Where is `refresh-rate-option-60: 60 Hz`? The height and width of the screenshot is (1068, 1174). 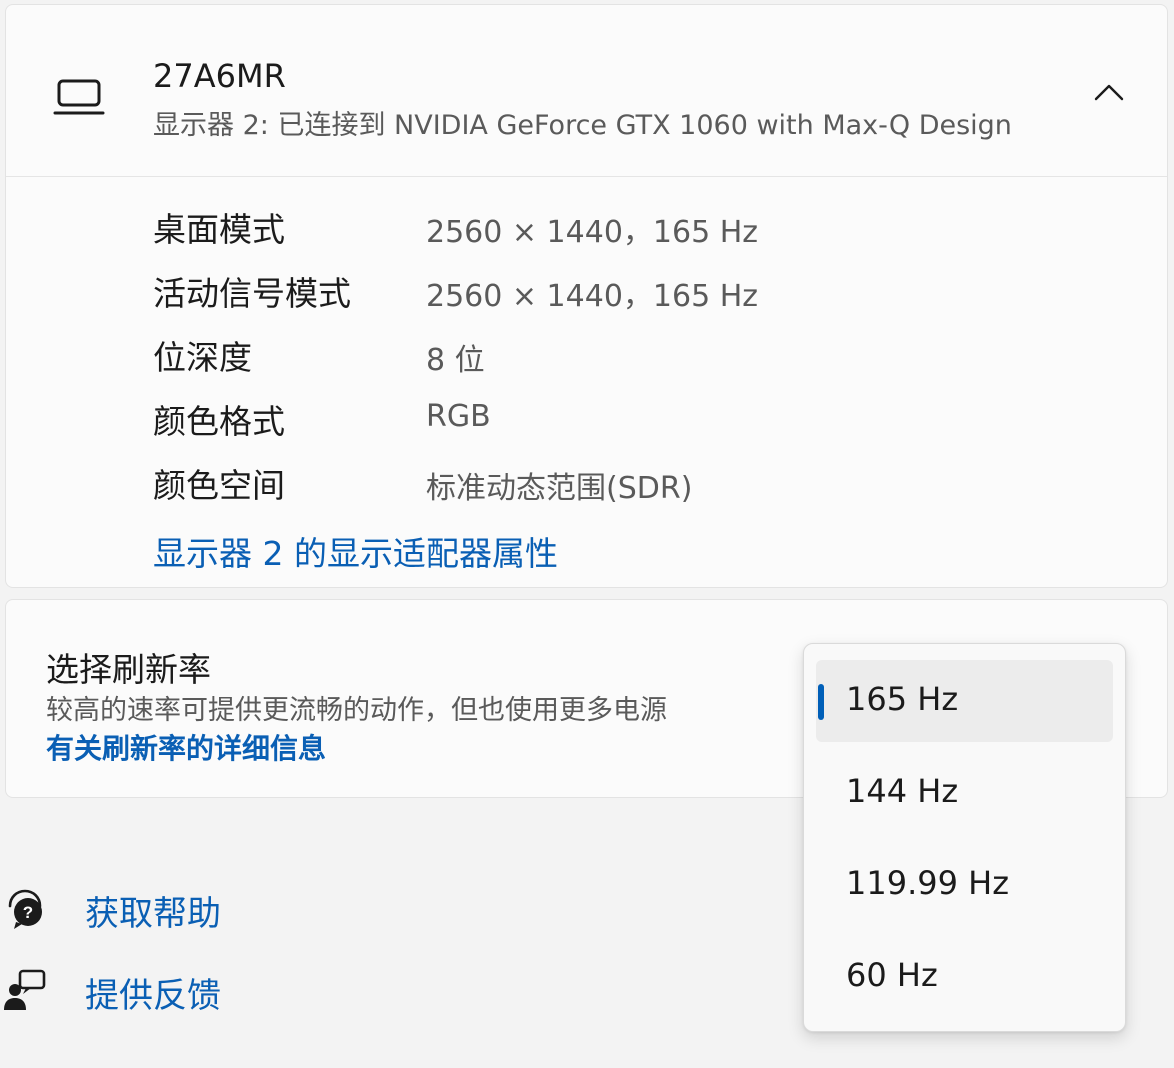
refresh-rate-option-60: 60 Hz is located at coordinates (964, 977).